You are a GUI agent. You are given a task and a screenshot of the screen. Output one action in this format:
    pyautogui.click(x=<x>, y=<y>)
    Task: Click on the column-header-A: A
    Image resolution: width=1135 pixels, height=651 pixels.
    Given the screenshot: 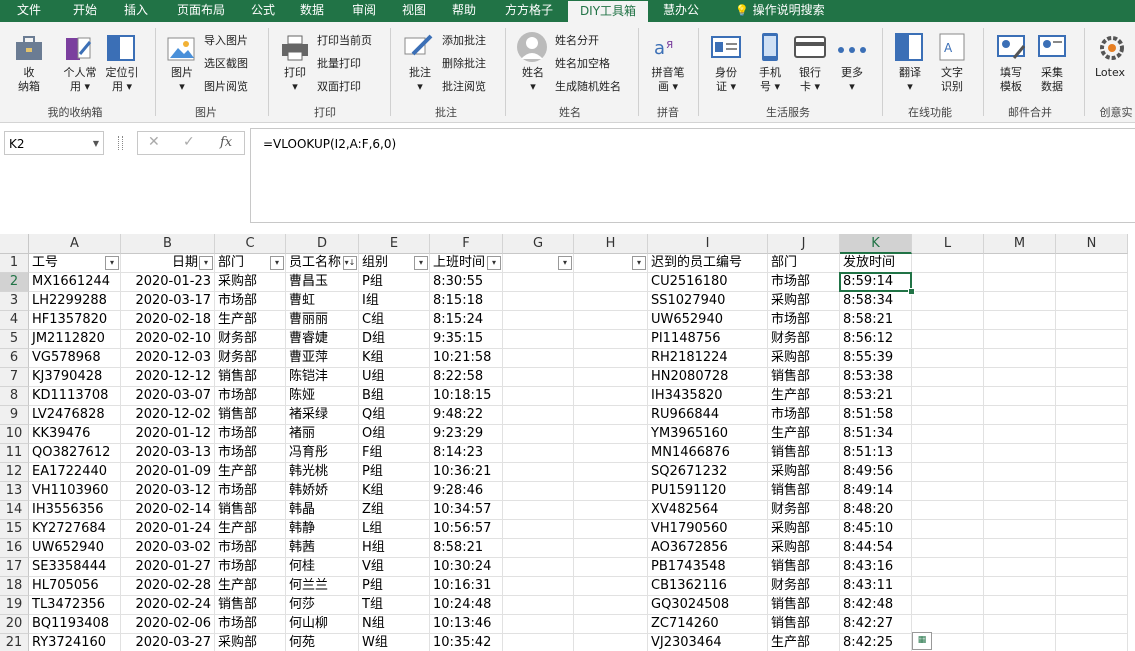 What is the action you would take?
    pyautogui.click(x=75, y=244)
    